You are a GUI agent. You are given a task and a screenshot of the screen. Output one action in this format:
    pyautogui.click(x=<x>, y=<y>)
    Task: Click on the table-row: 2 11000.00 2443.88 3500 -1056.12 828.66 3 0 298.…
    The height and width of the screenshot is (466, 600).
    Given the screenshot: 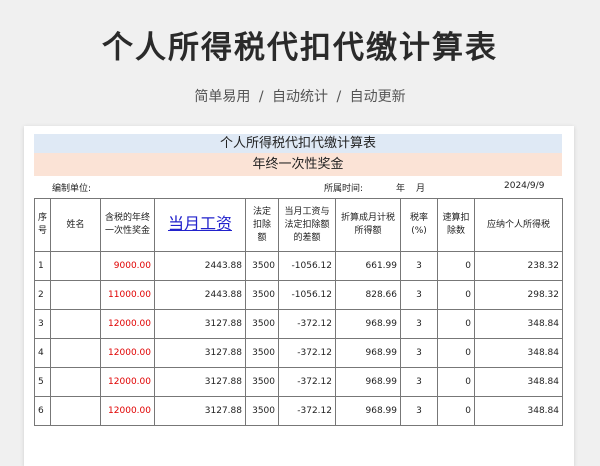 What is the action you would take?
    pyautogui.click(x=298, y=295)
    